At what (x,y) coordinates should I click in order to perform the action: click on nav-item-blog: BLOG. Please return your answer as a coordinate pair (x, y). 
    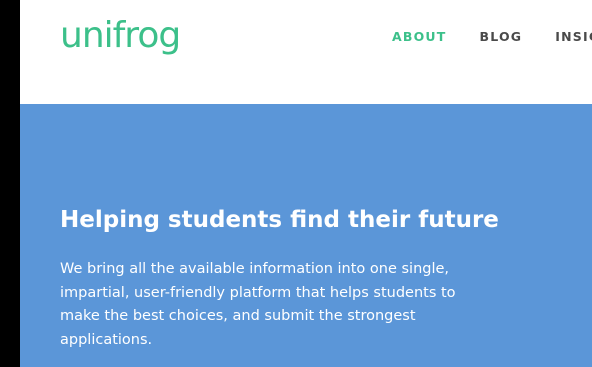
    Looking at the image, I should click on (501, 37).